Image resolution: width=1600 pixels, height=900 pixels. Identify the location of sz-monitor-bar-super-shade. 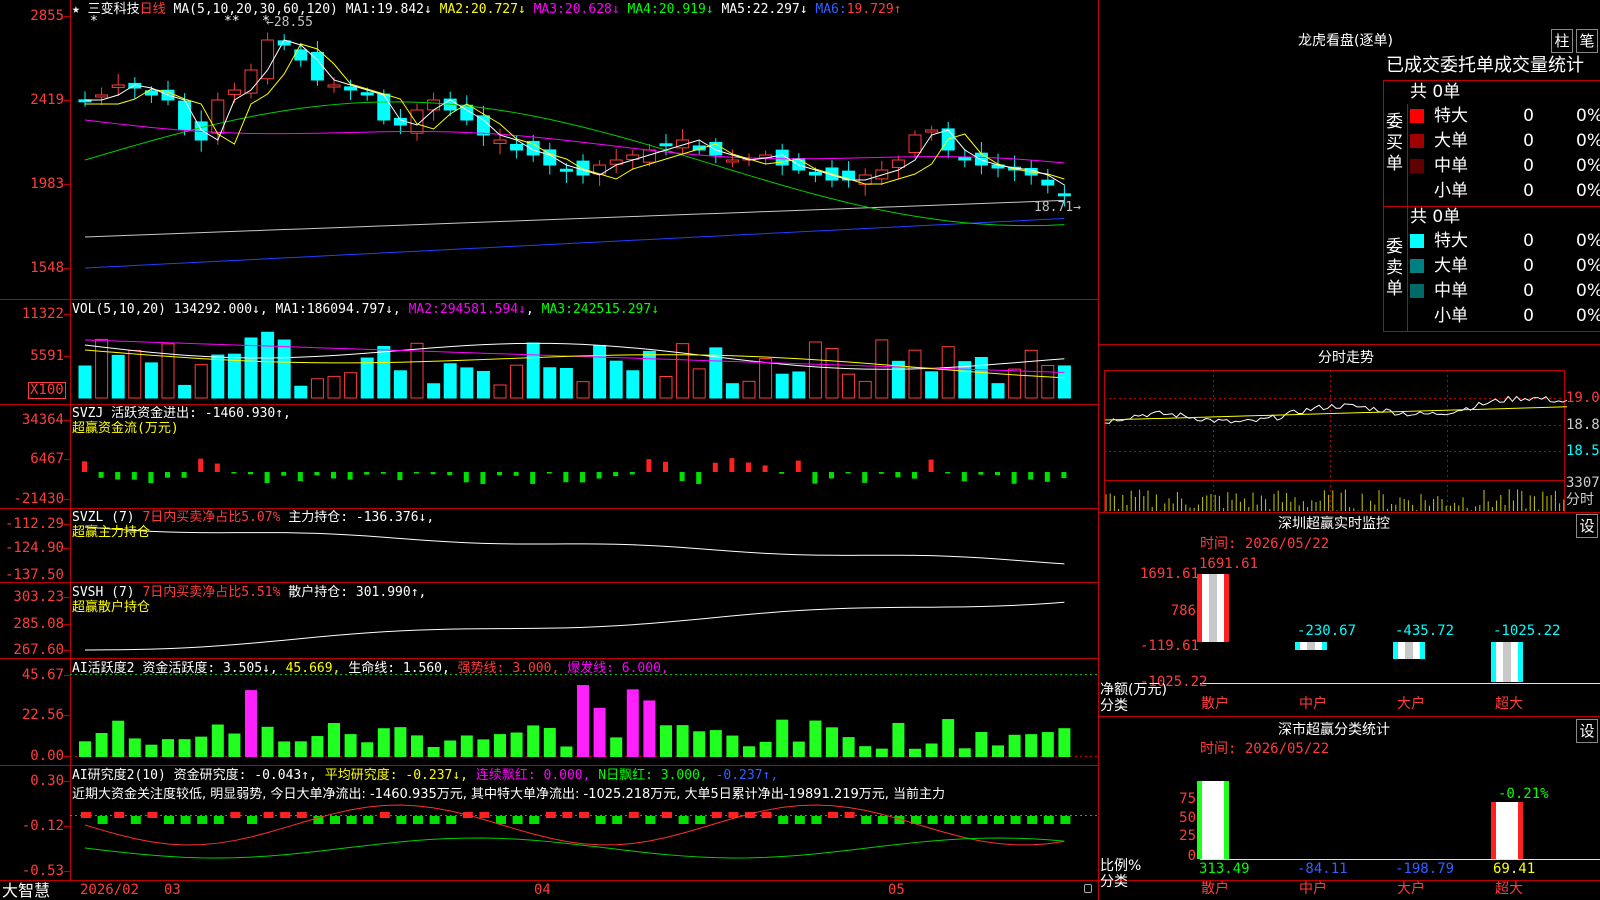
(1507, 662).